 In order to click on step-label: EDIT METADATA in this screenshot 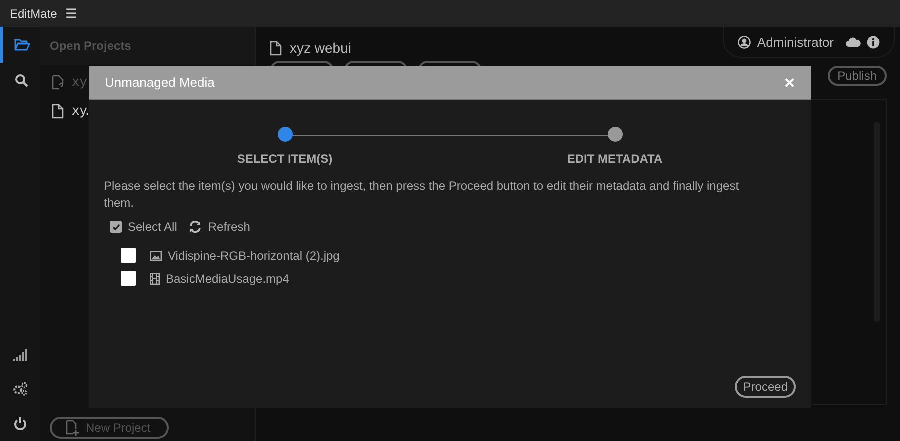, I will do `click(615, 159)`.